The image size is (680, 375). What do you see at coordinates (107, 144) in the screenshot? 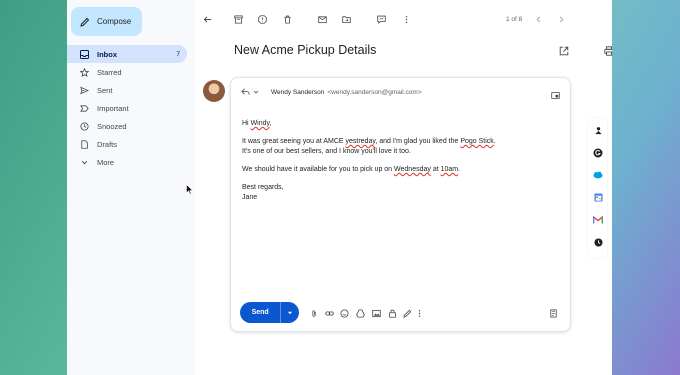
I see `sidebar-item-label: Drafts` at bounding box center [107, 144].